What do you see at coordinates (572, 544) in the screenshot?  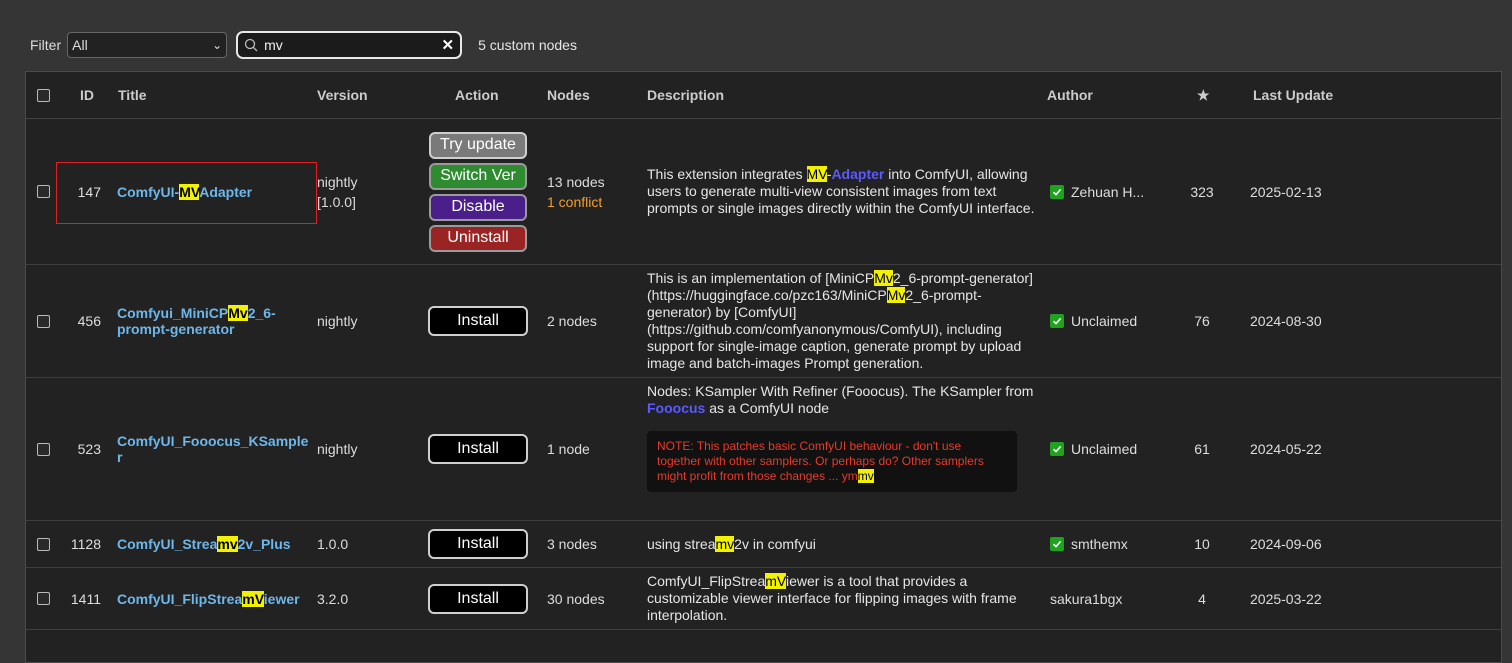 I see `row-nodes: 3 nodes` at bounding box center [572, 544].